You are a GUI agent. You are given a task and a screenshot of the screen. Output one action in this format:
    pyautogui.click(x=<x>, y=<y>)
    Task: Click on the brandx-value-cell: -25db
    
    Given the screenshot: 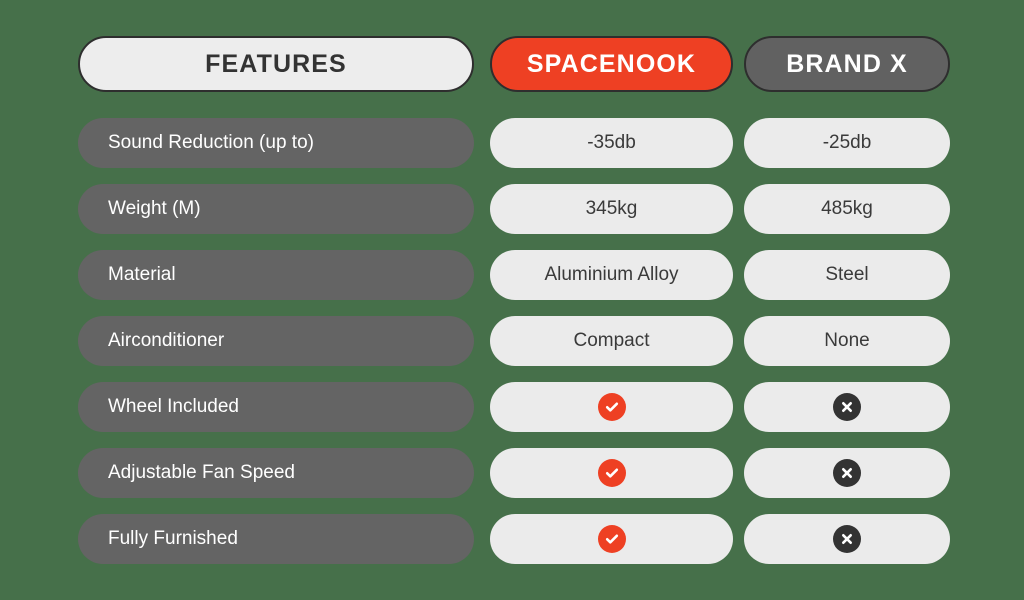 What is the action you would take?
    pyautogui.click(x=847, y=143)
    